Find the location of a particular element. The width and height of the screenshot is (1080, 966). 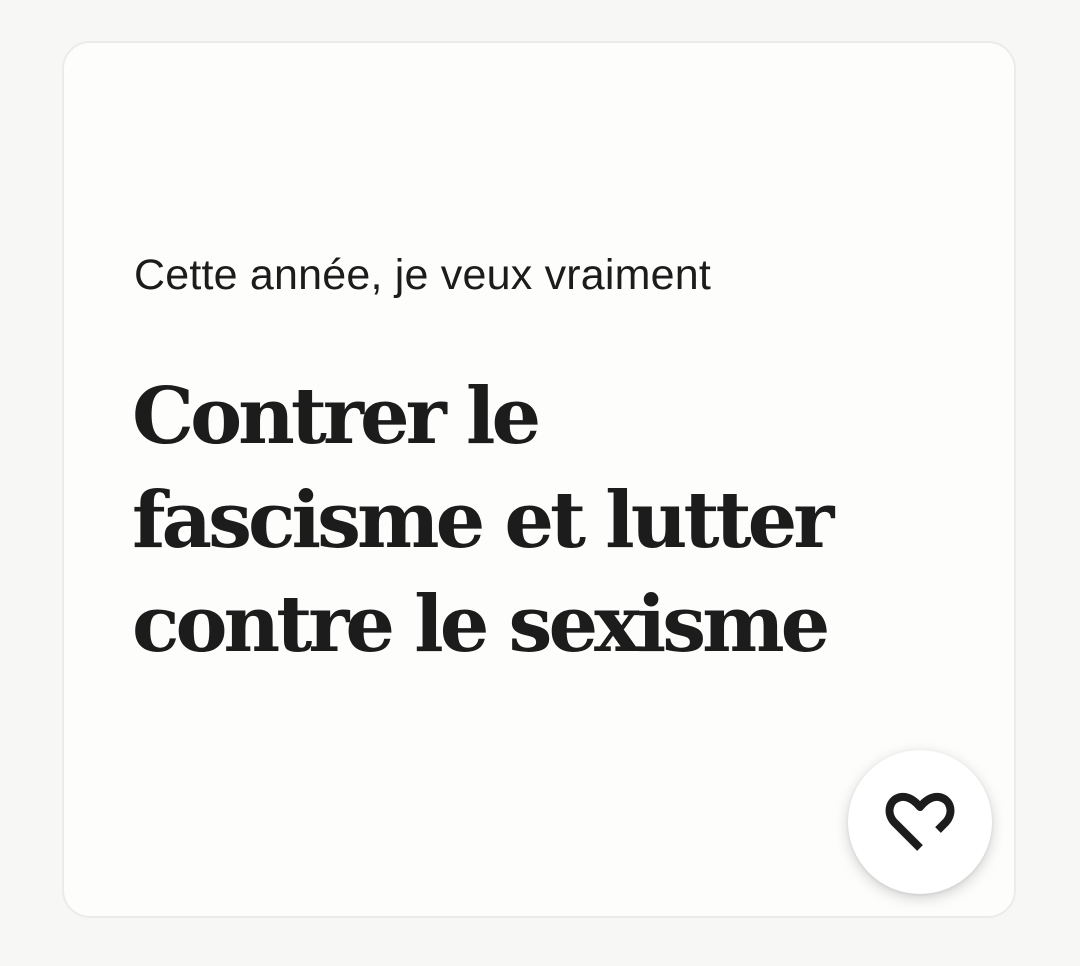

prompt-label: Cette année, je veux vraiment is located at coordinates (423, 275).